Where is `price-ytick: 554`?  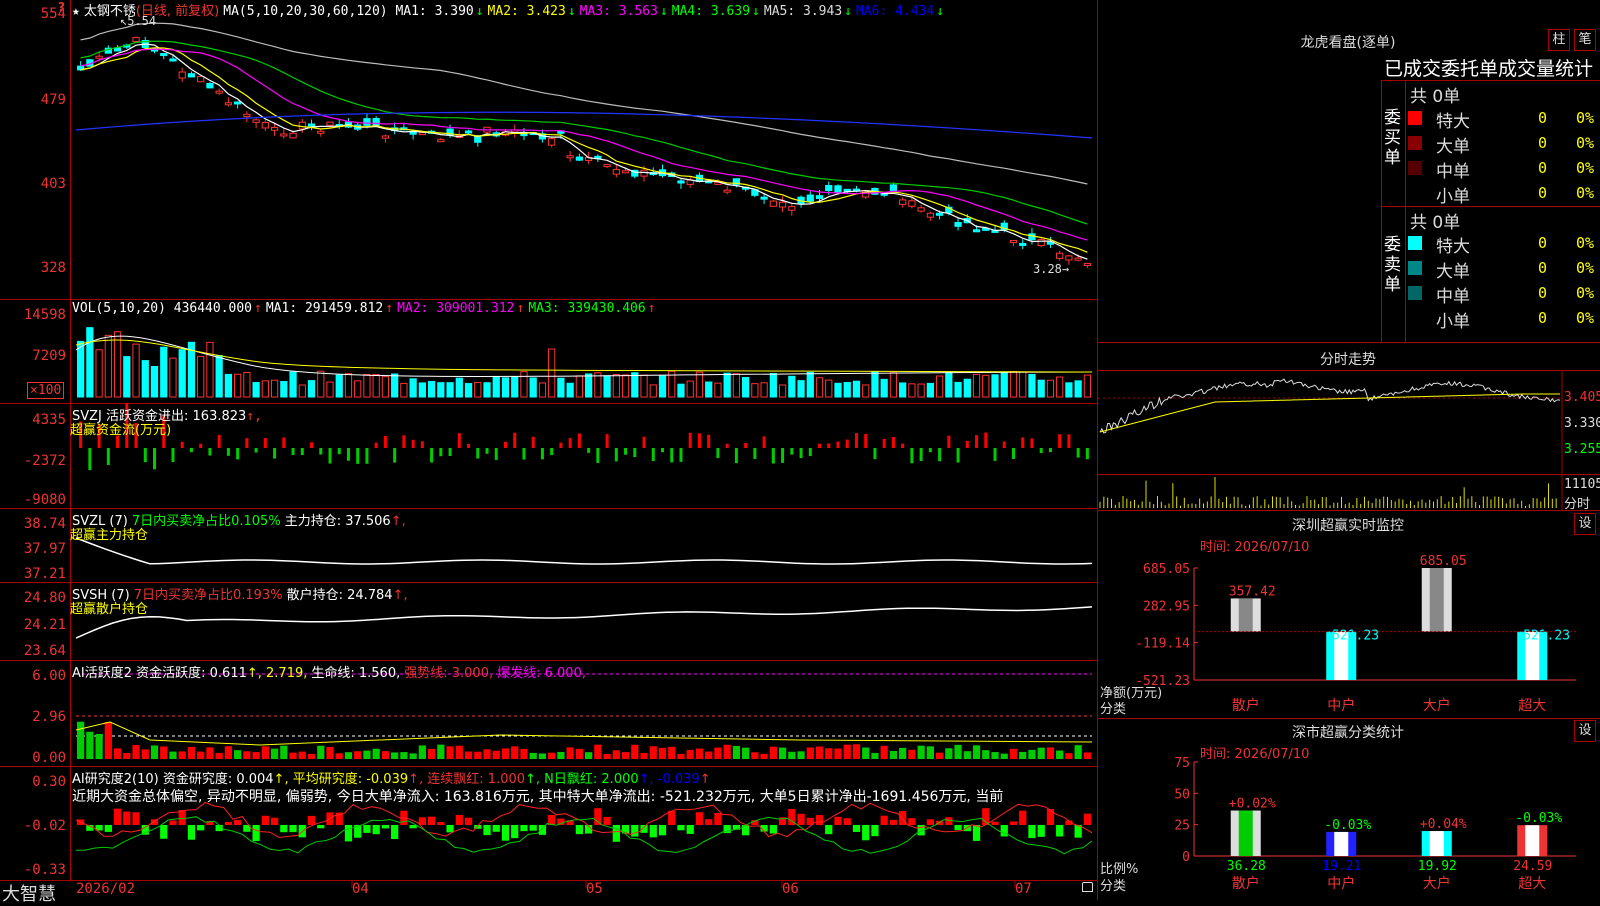
price-ytick: 554 is located at coordinates (53, 14).